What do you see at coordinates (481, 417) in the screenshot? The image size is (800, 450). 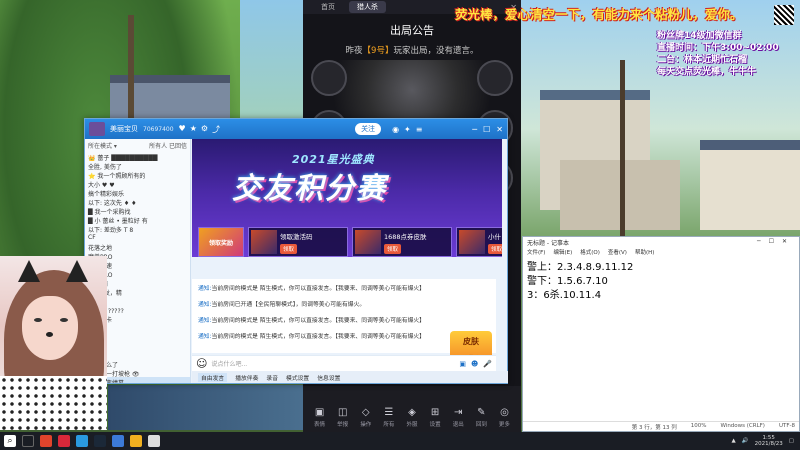 I see `phone-action-button: ✎ 回到` at bounding box center [481, 417].